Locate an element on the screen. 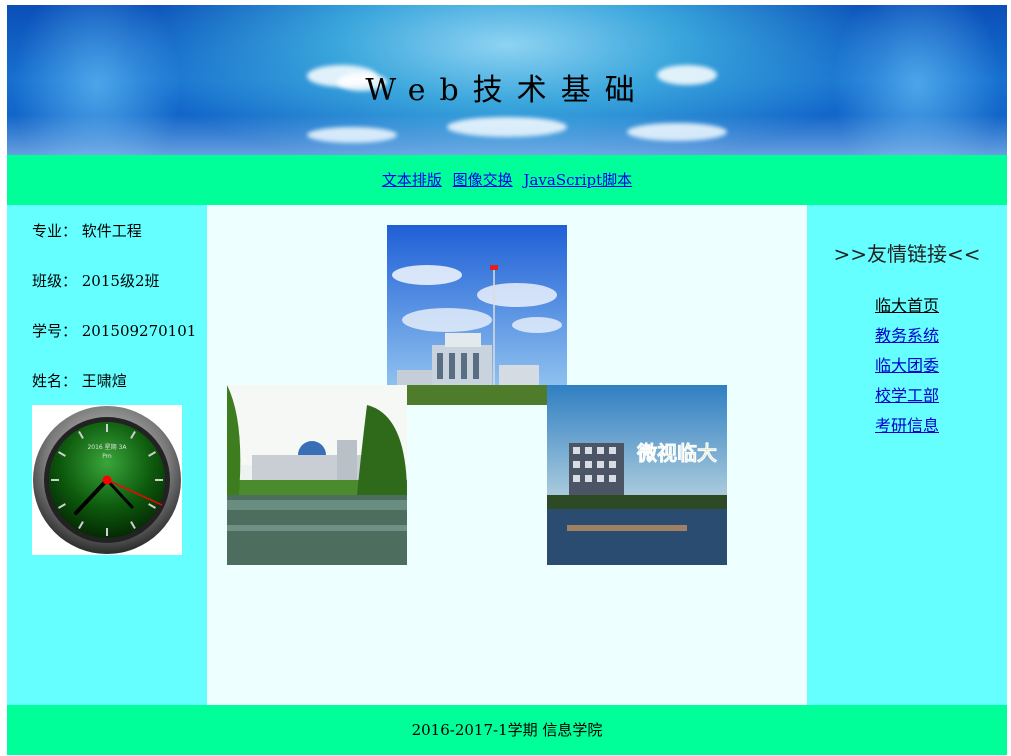 The height and width of the screenshot is (756, 1011). site-title: Web技术基础 is located at coordinates (507, 90).